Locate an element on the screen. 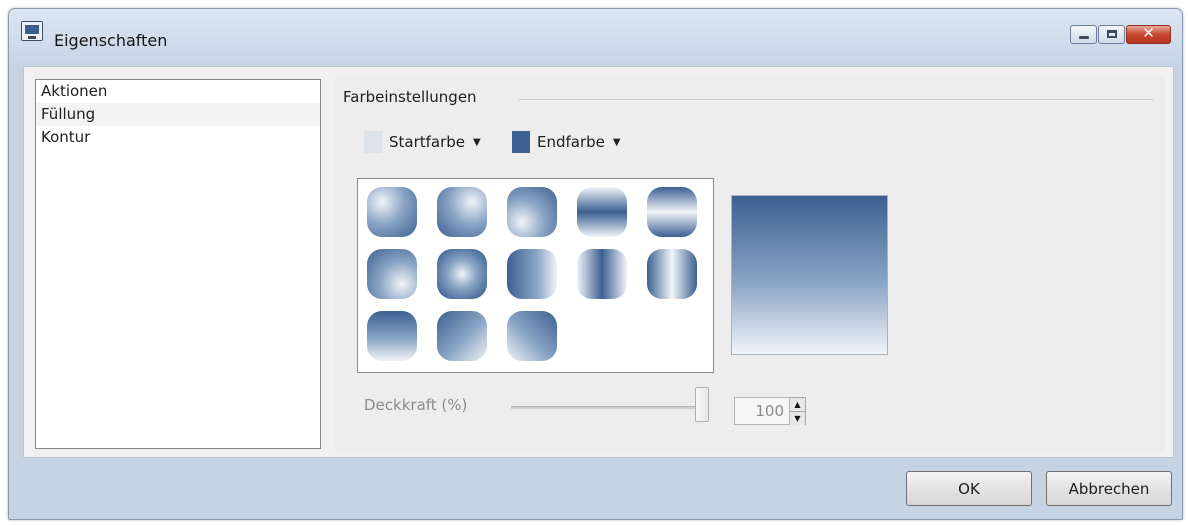 This screenshot has height=525, width=1188. group-divider is located at coordinates (836, 99).